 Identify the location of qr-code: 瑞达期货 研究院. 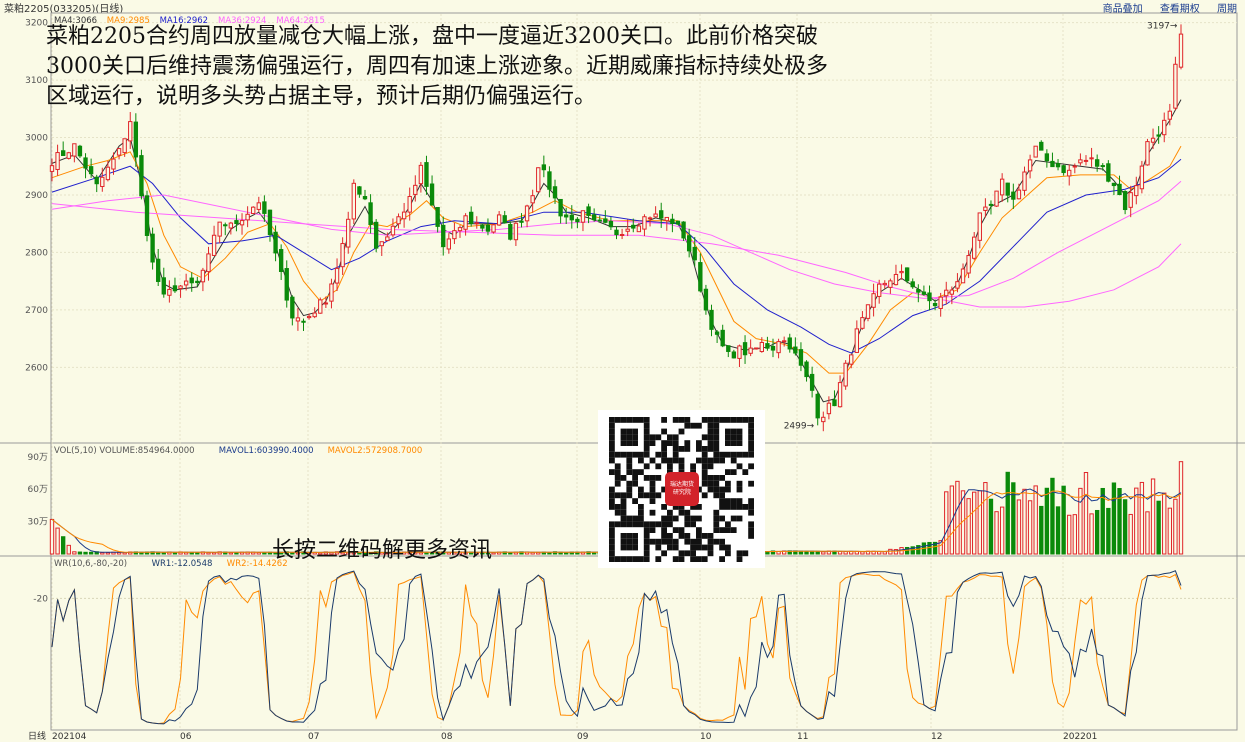
(681, 489).